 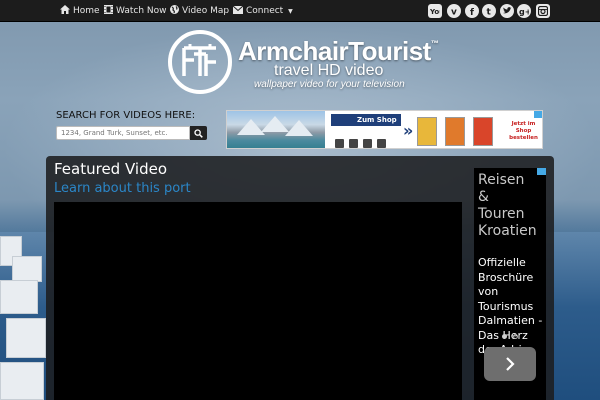 What do you see at coordinates (141, 11) in the screenshot?
I see `nav-watch-now-label: Watch Now` at bounding box center [141, 11].